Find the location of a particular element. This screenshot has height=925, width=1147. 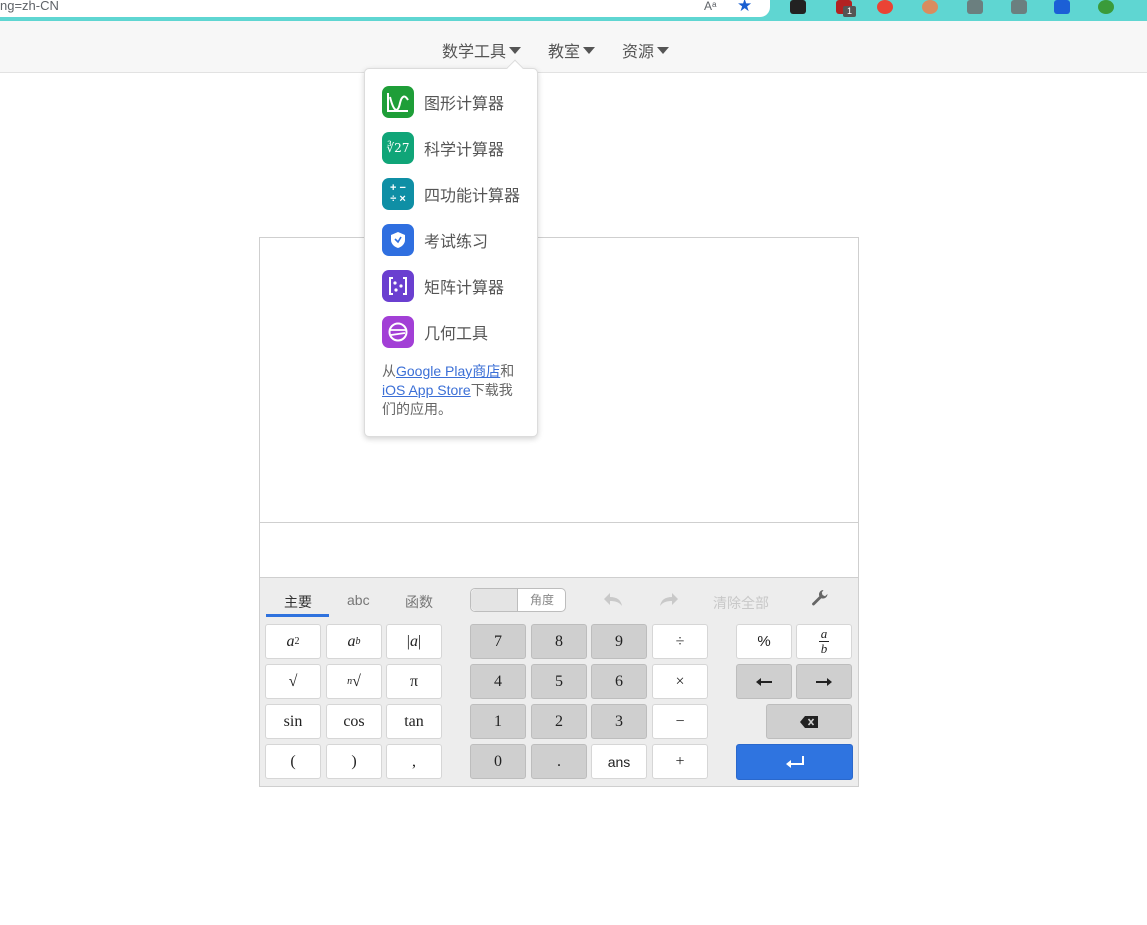

key-8: 8 is located at coordinates (559, 641).